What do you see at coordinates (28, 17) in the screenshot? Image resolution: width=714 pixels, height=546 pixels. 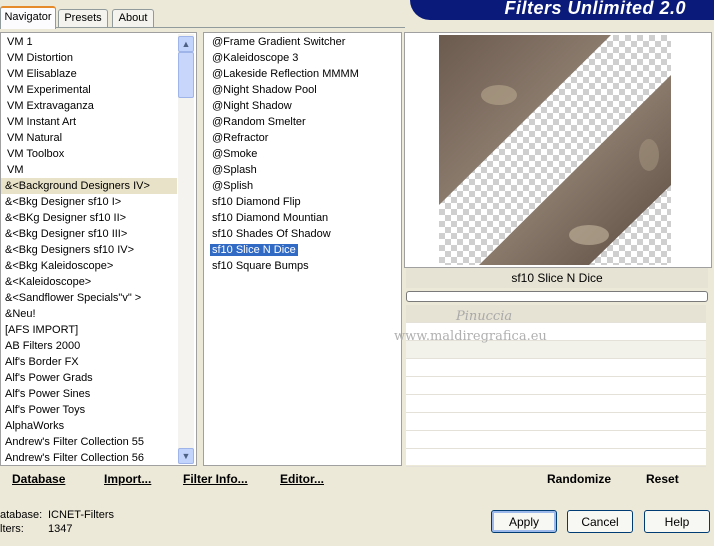 I see `tab-navigator: Navigator` at bounding box center [28, 17].